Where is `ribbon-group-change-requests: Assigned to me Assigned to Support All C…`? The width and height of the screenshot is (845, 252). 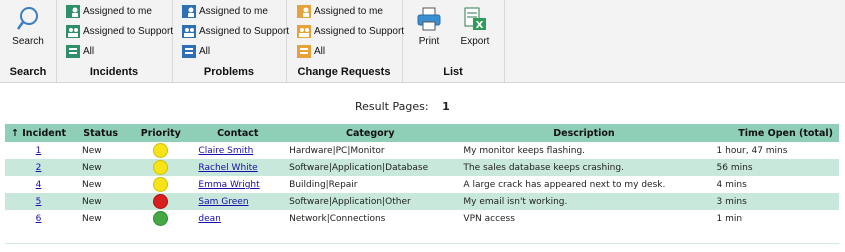
ribbon-group-change-requests: Assigned to me Assigned to Support All C… is located at coordinates (345, 41).